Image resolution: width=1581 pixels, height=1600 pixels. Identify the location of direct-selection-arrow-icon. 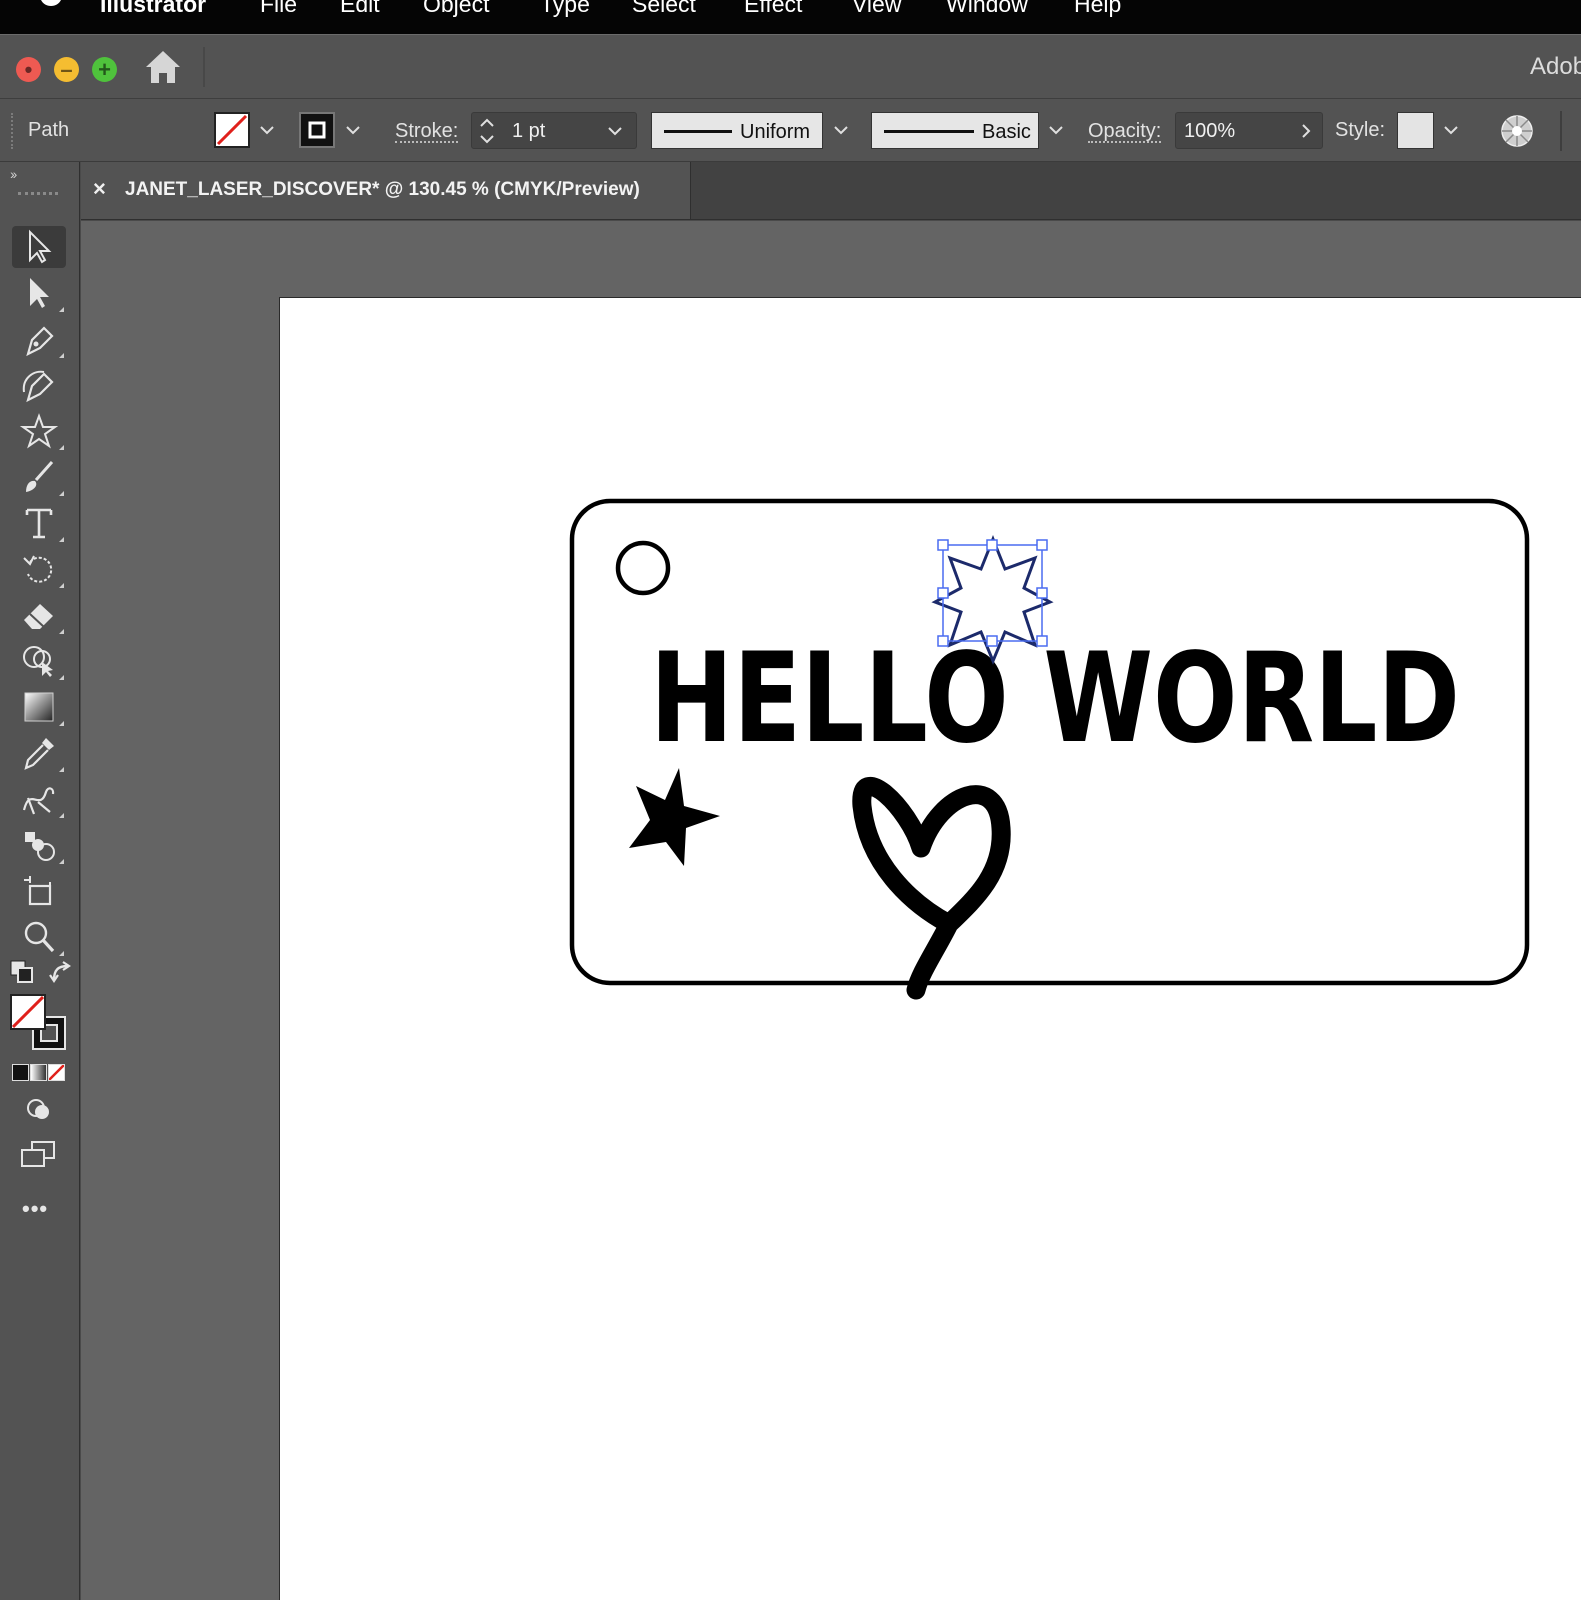
(39, 293).